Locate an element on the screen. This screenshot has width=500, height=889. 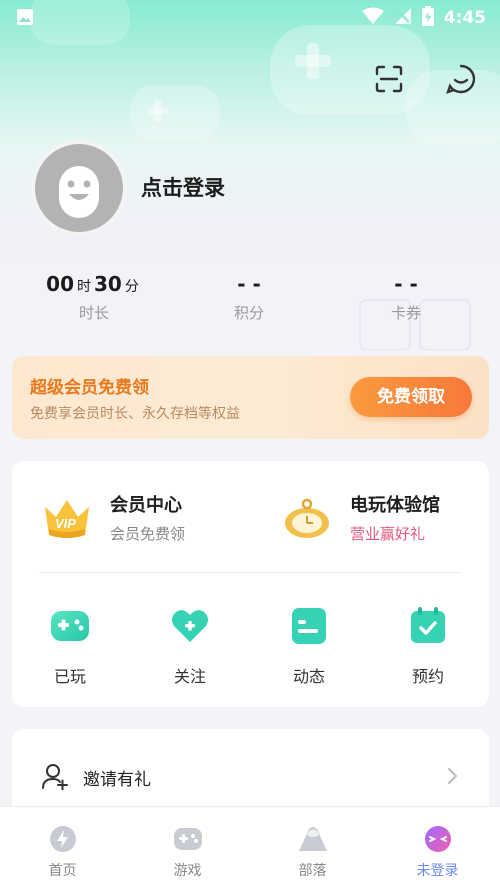
duration-hours: 00 is located at coordinates (60, 284).